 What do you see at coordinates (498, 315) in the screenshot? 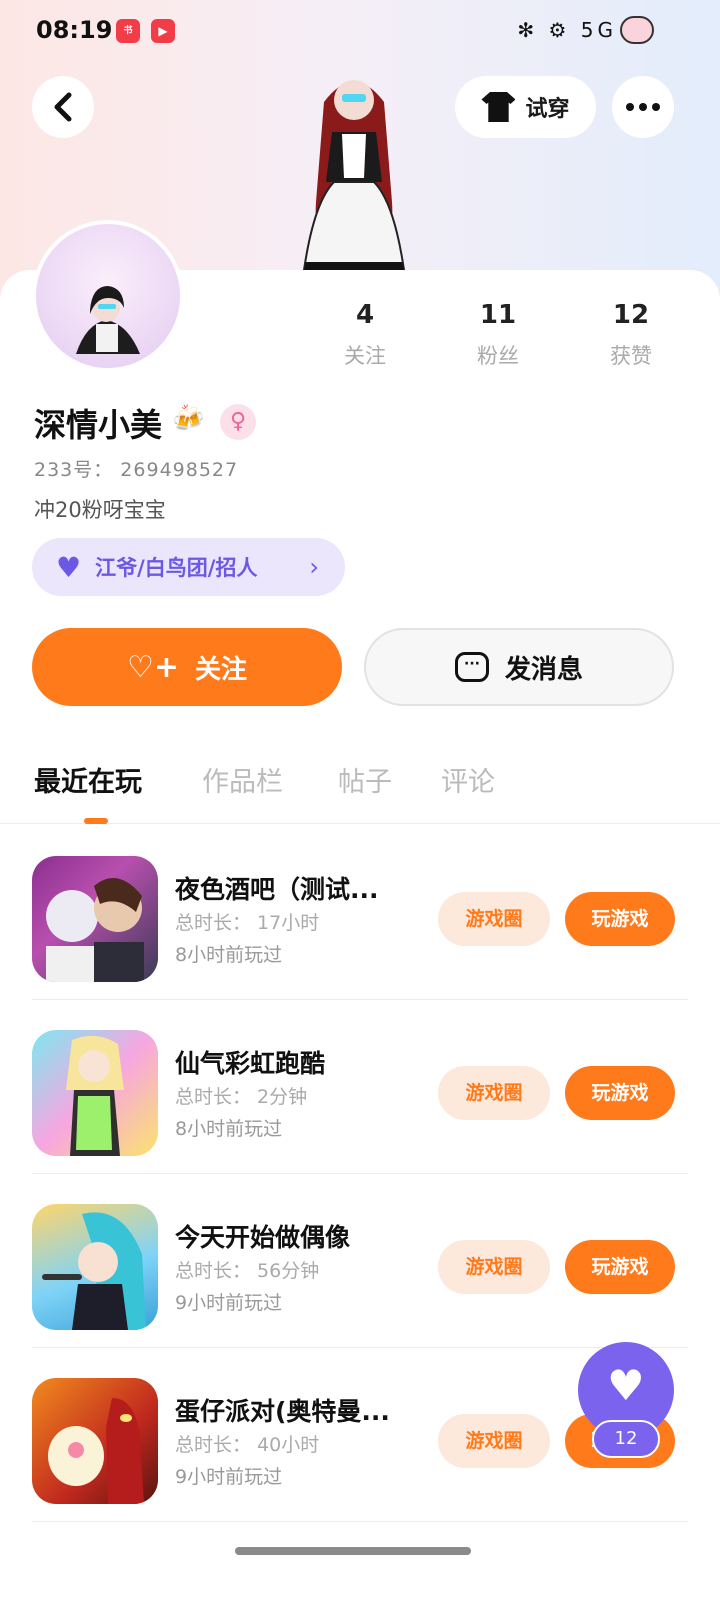
I see `stat-value: 11` at bounding box center [498, 315].